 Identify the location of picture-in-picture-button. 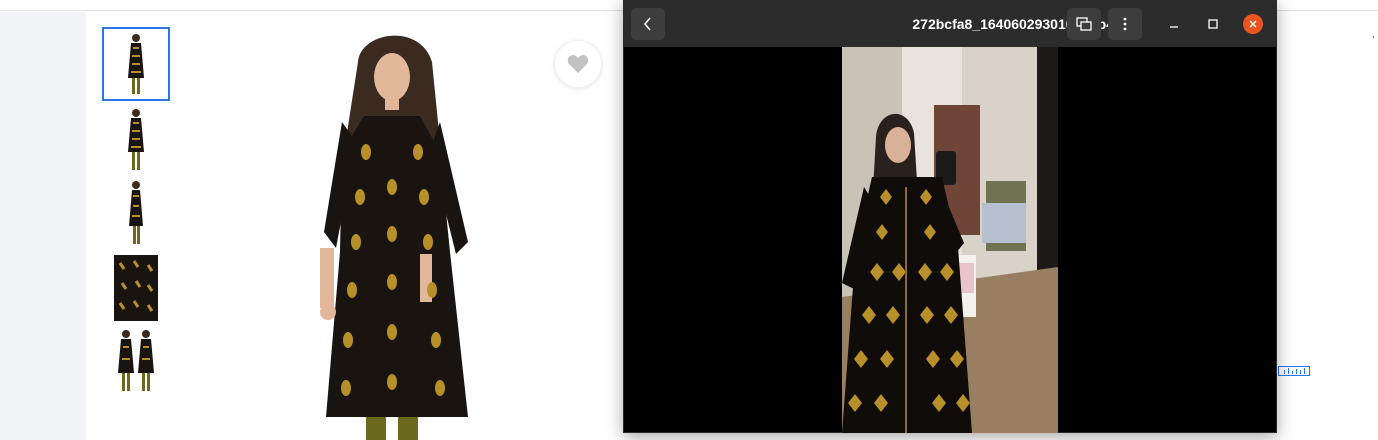
(1084, 24).